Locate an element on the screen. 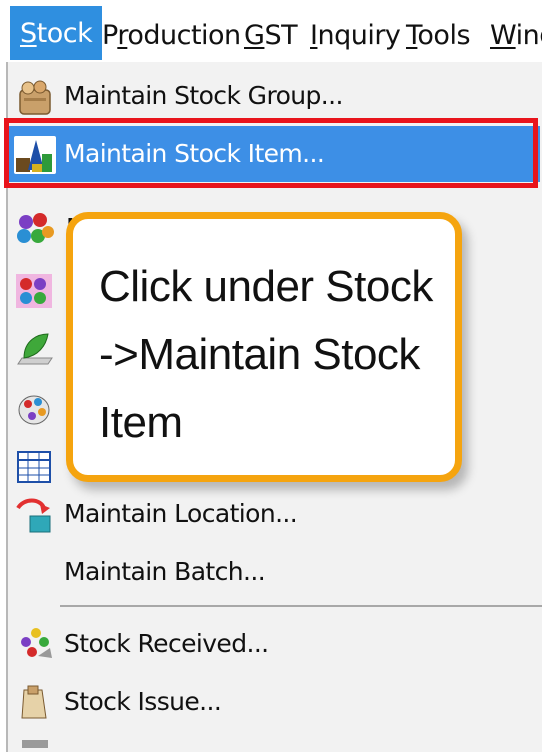  menu-production-label: Production is located at coordinates (171, 35).